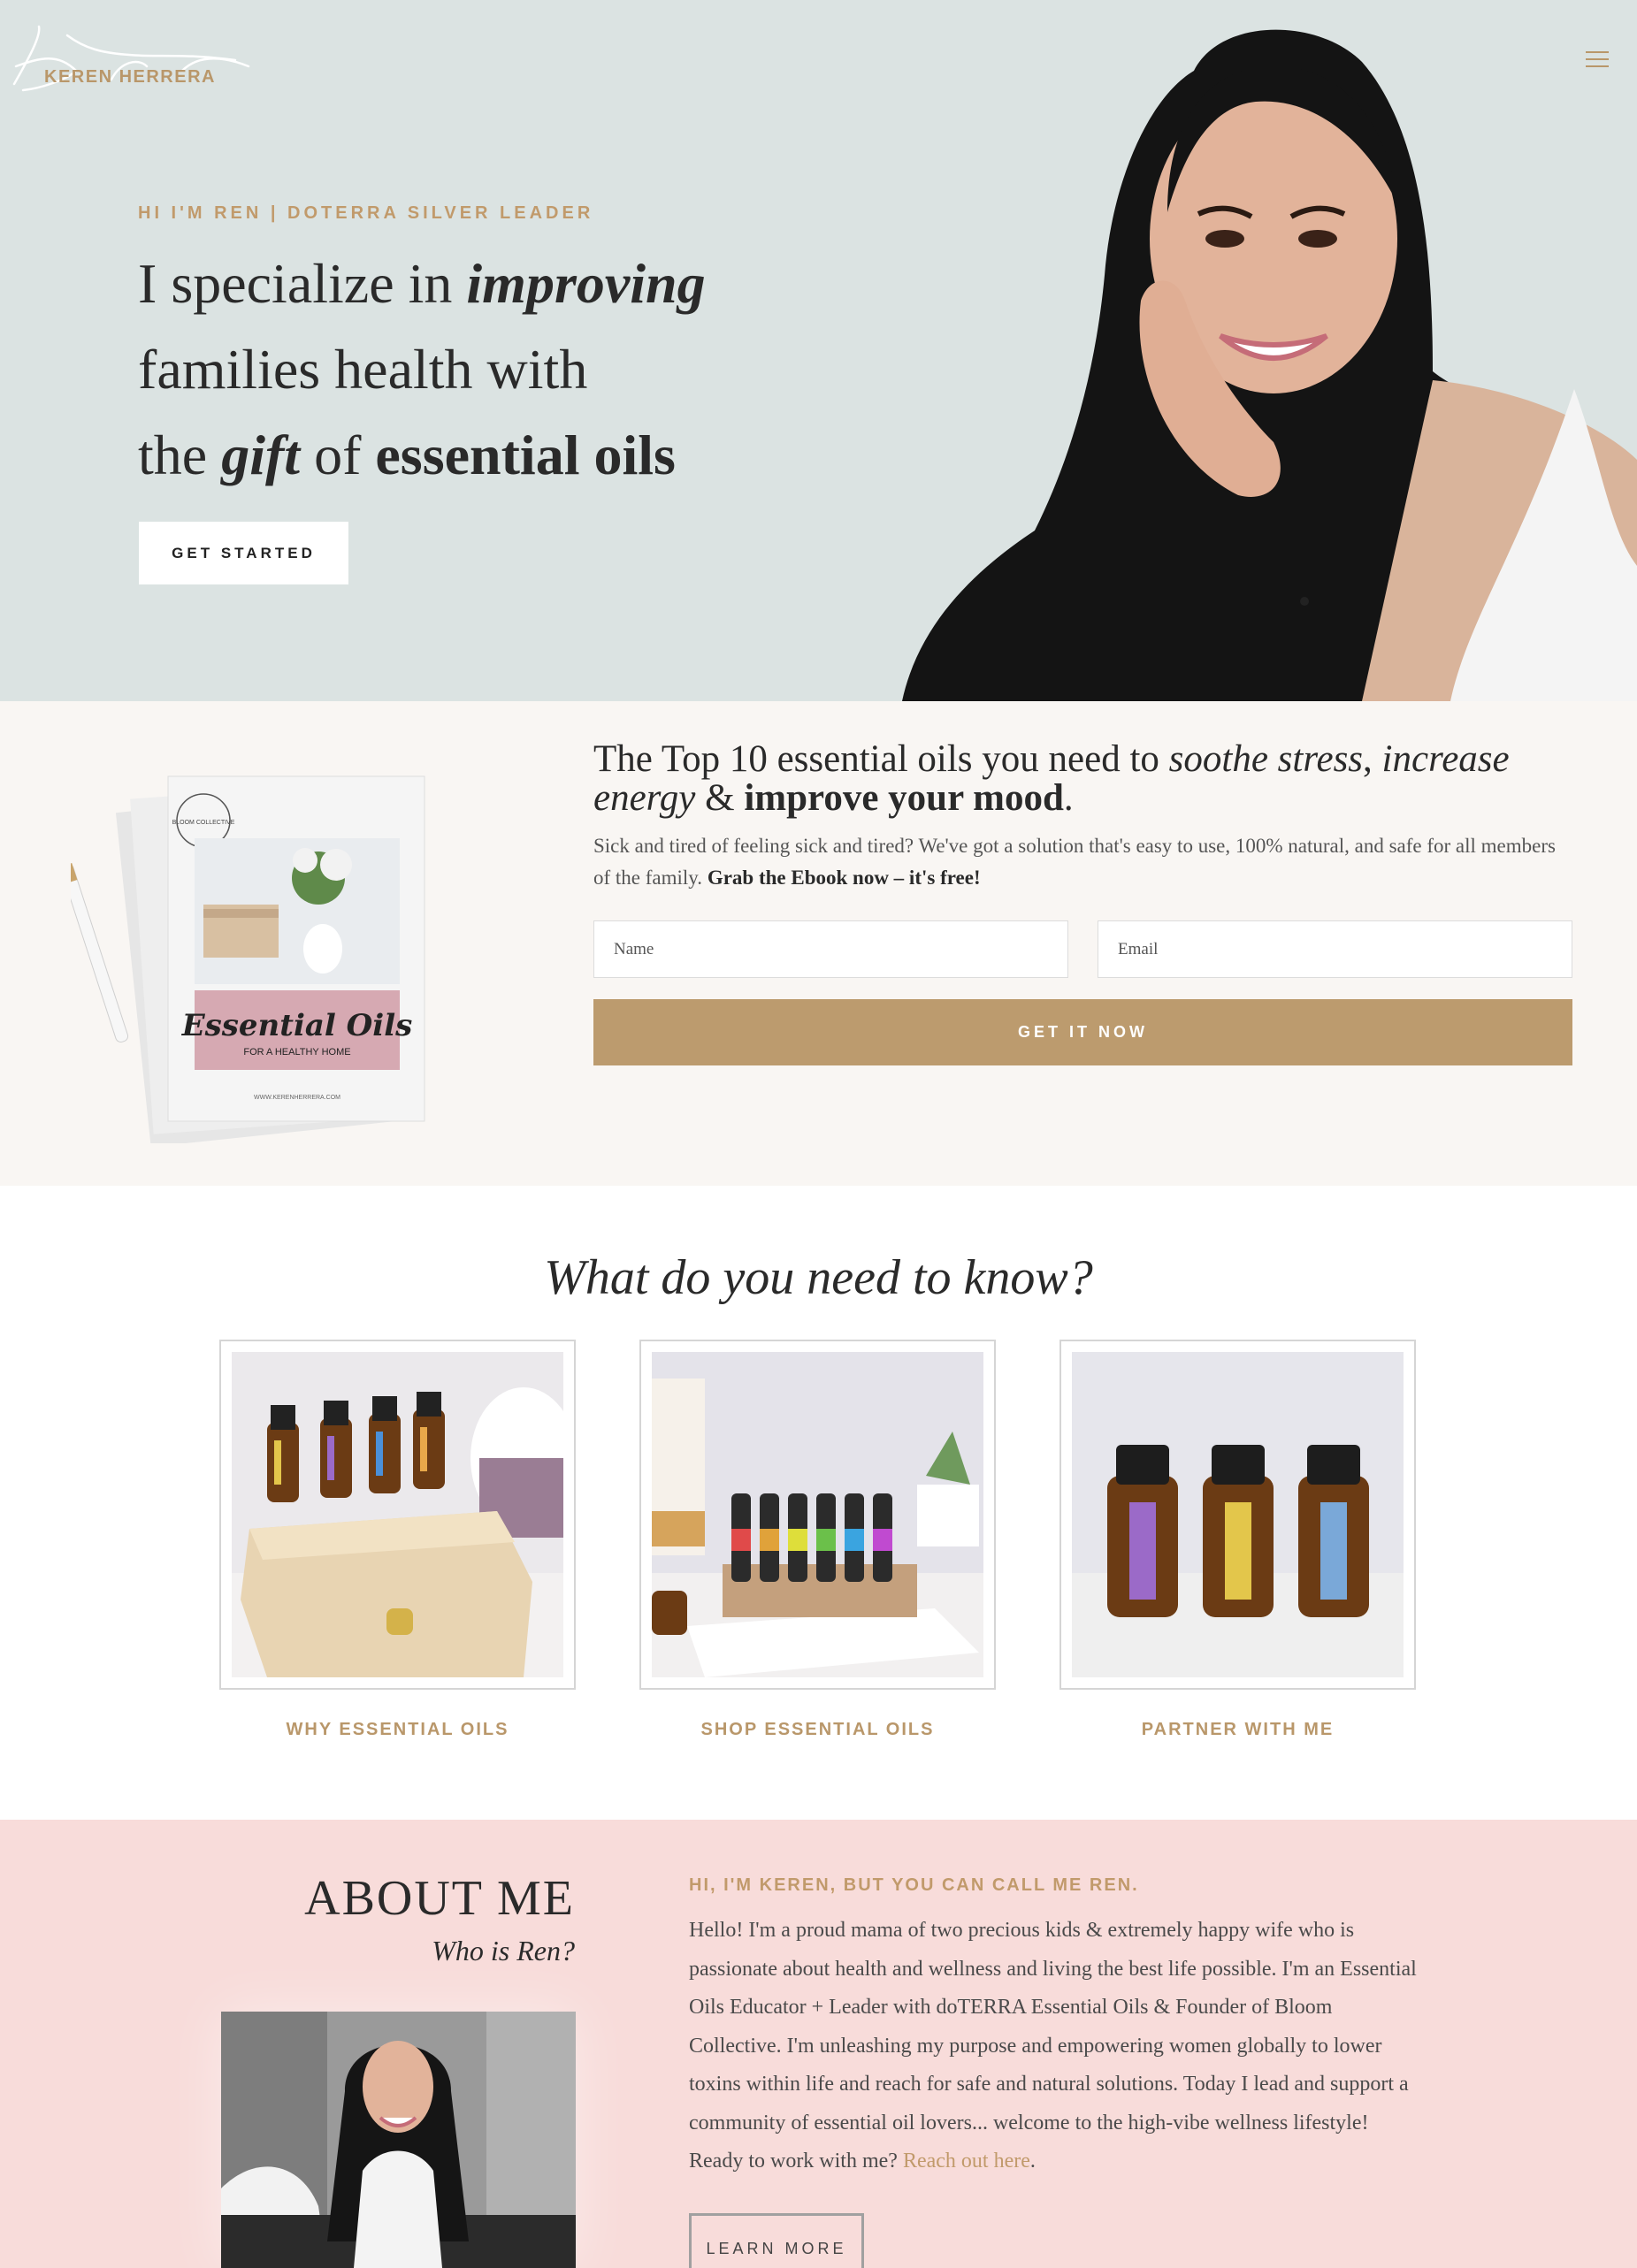  What do you see at coordinates (130, 77) in the screenshot?
I see `logo-text: KEREN HERRERA` at bounding box center [130, 77].